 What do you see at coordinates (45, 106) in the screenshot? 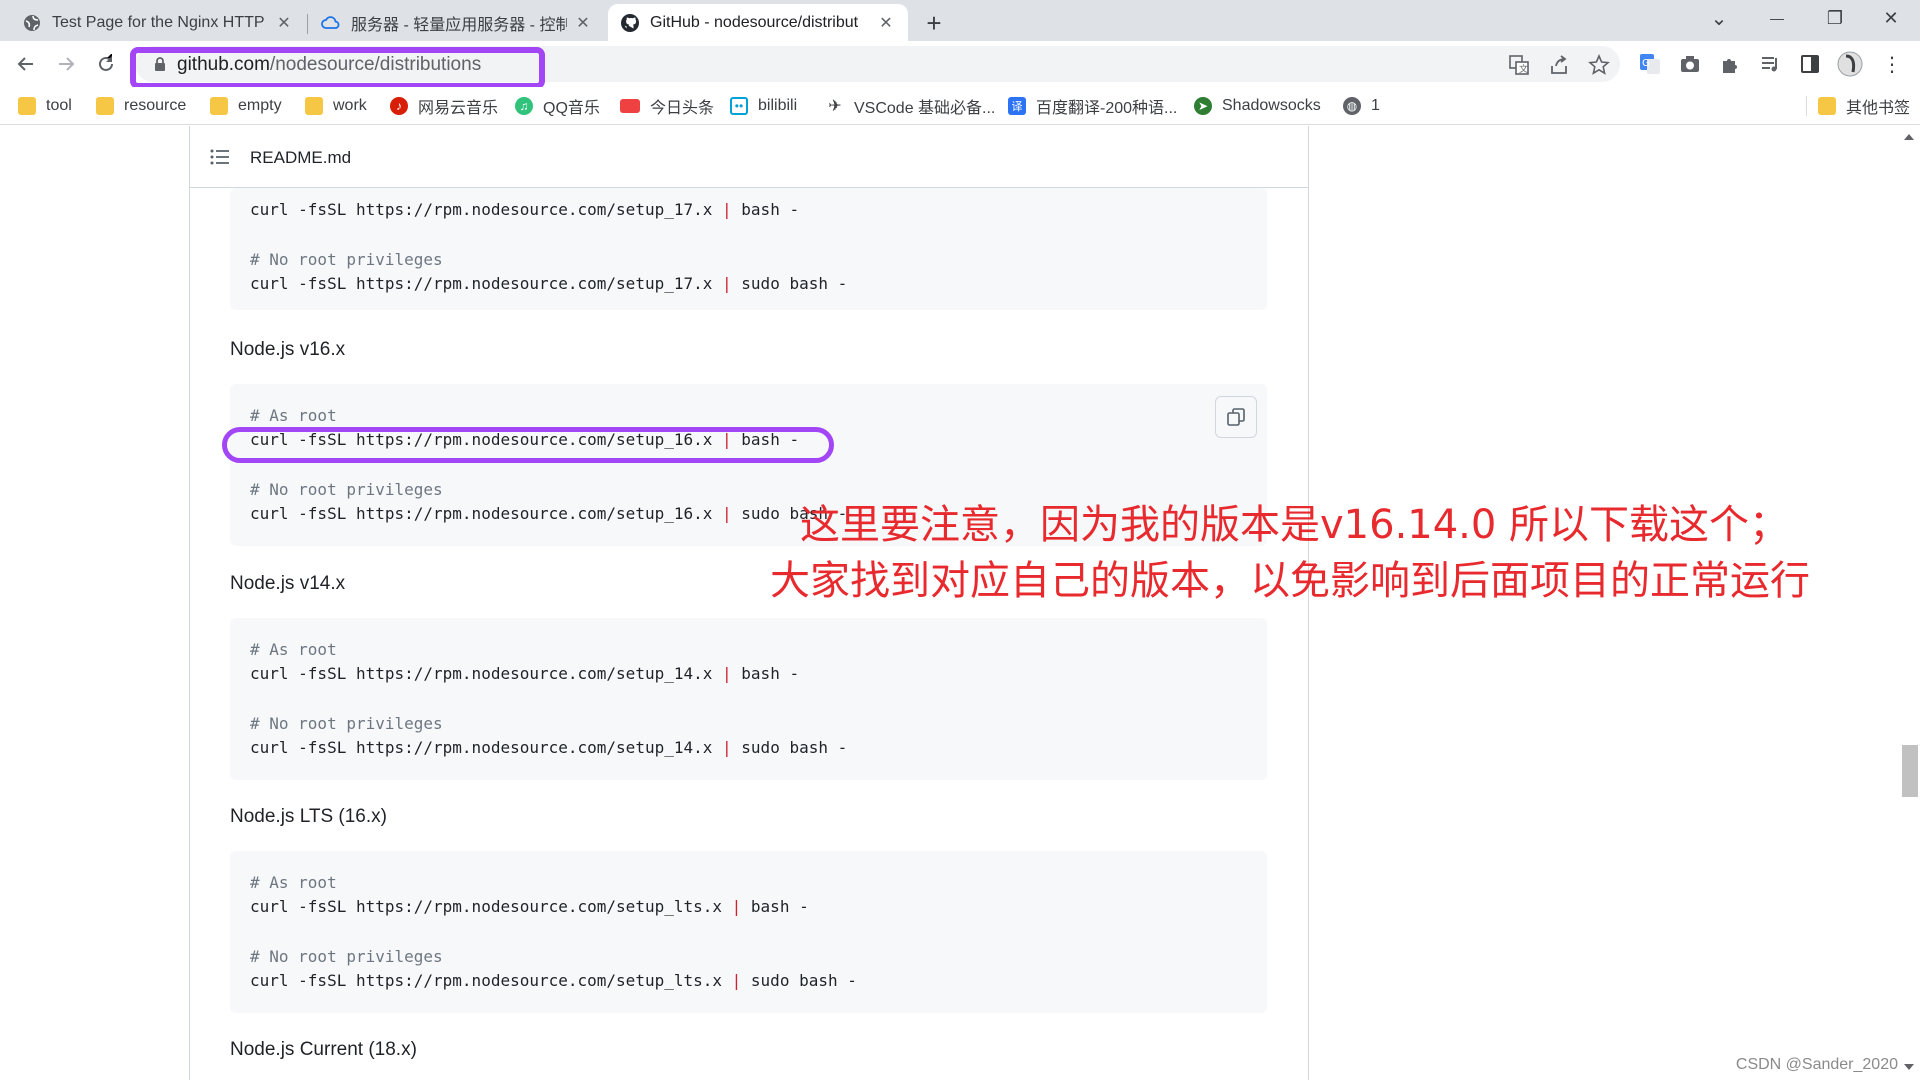
I see `bookmark-tool: tool` at bounding box center [45, 106].